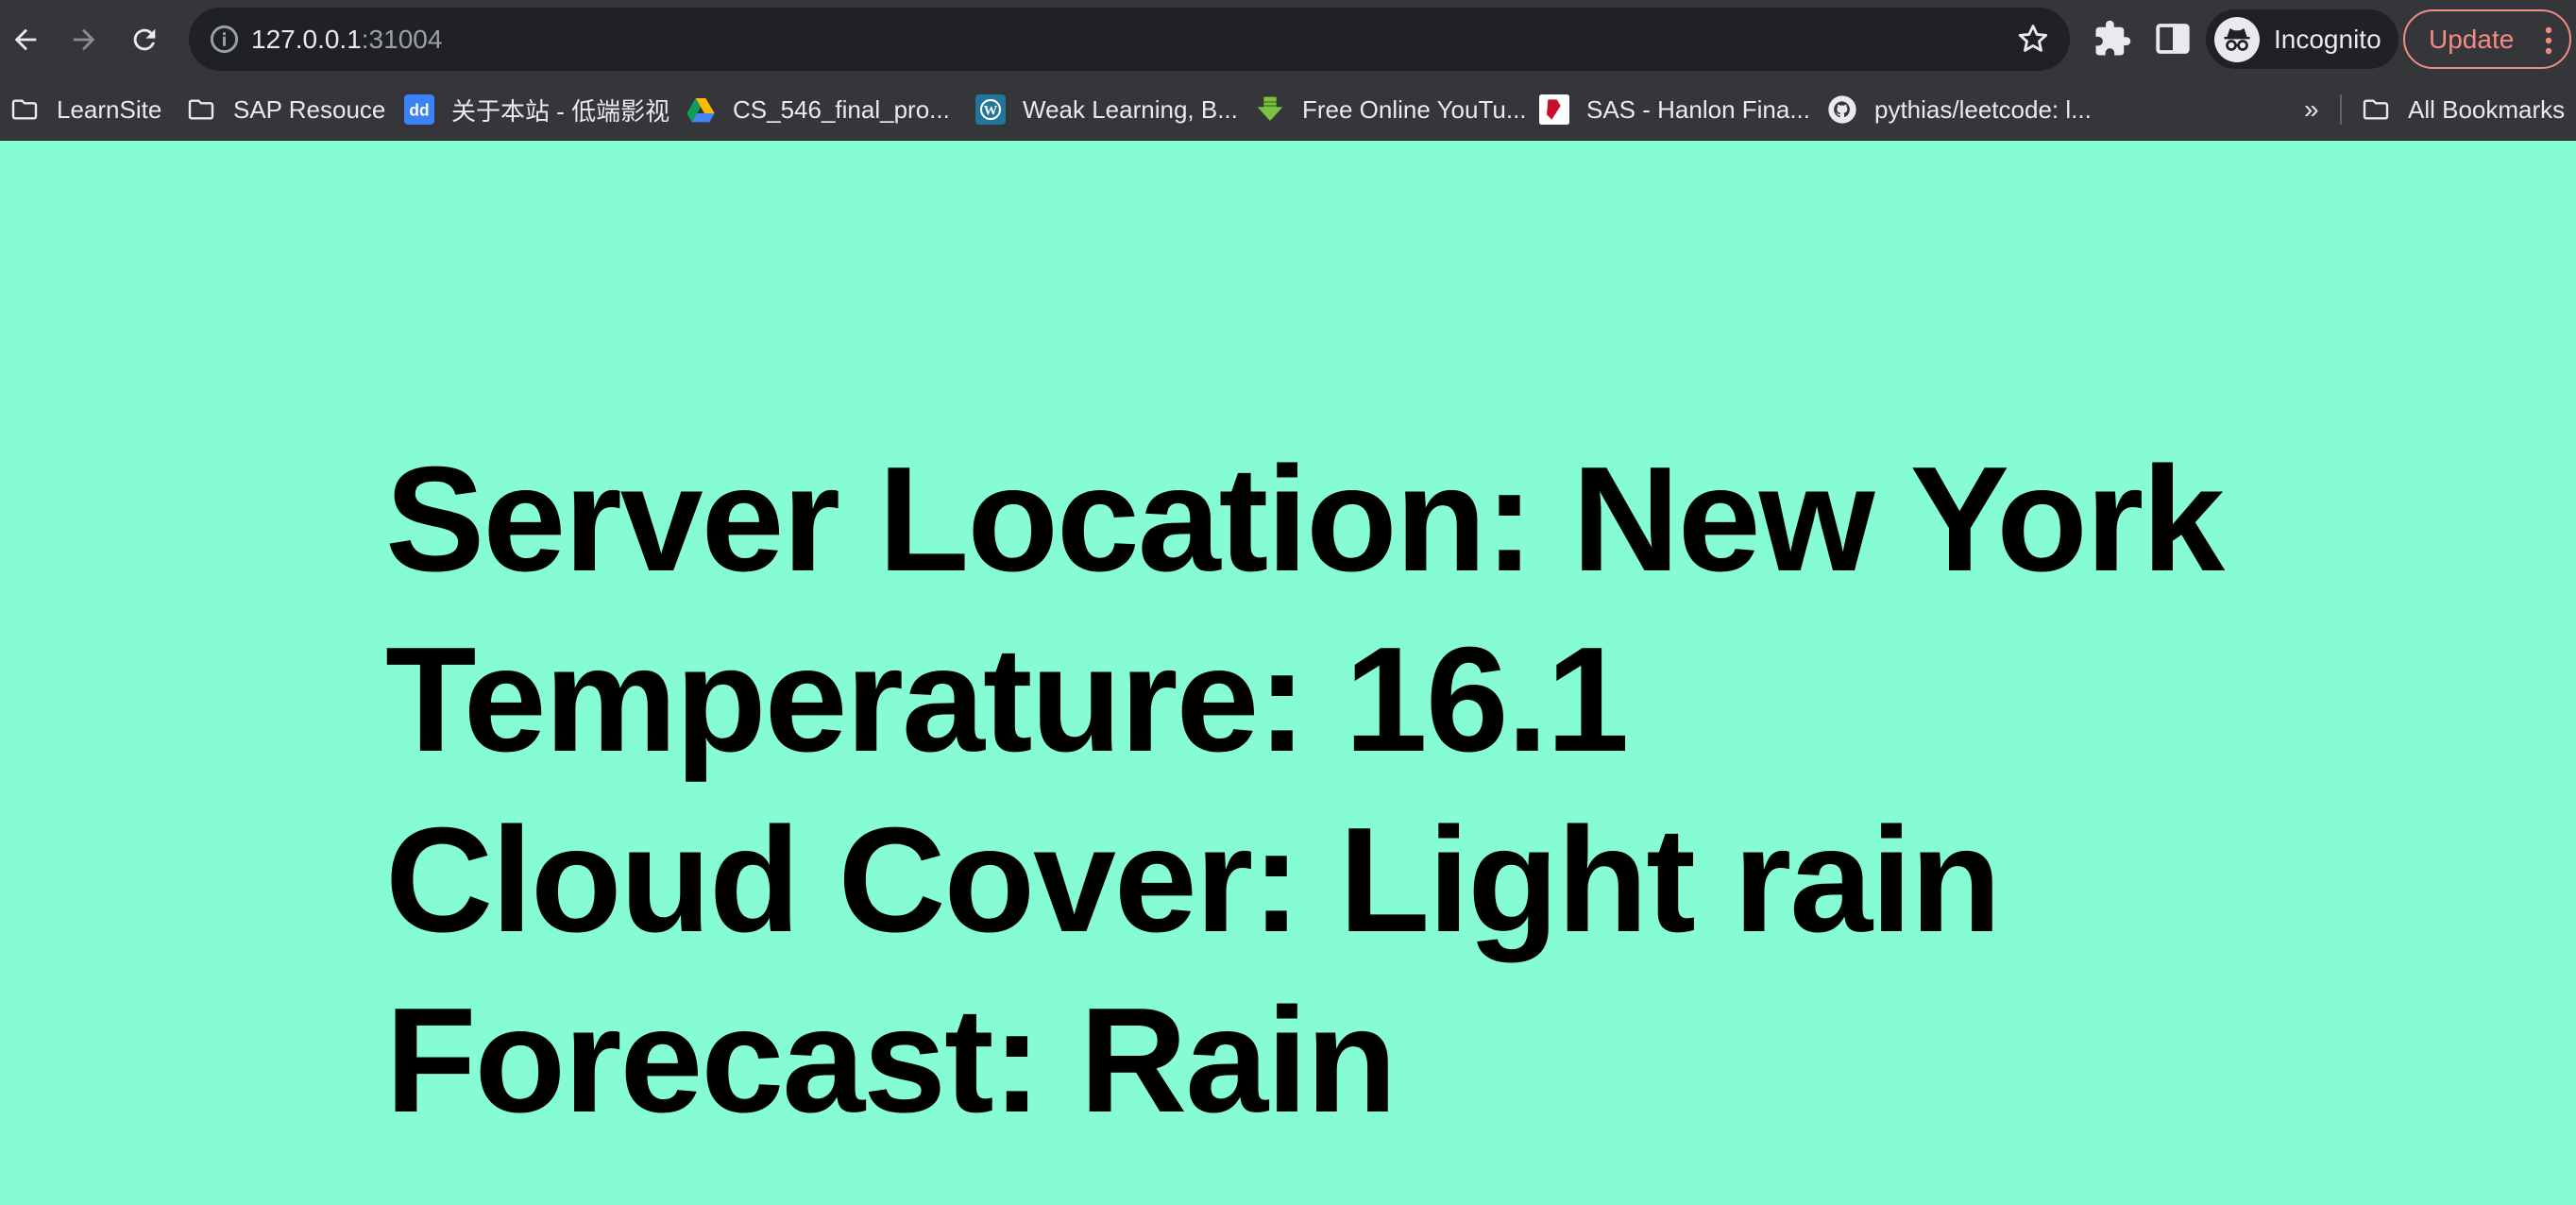  Describe the element at coordinates (402, 39) in the screenshot. I see `url-port: :31004` at that location.